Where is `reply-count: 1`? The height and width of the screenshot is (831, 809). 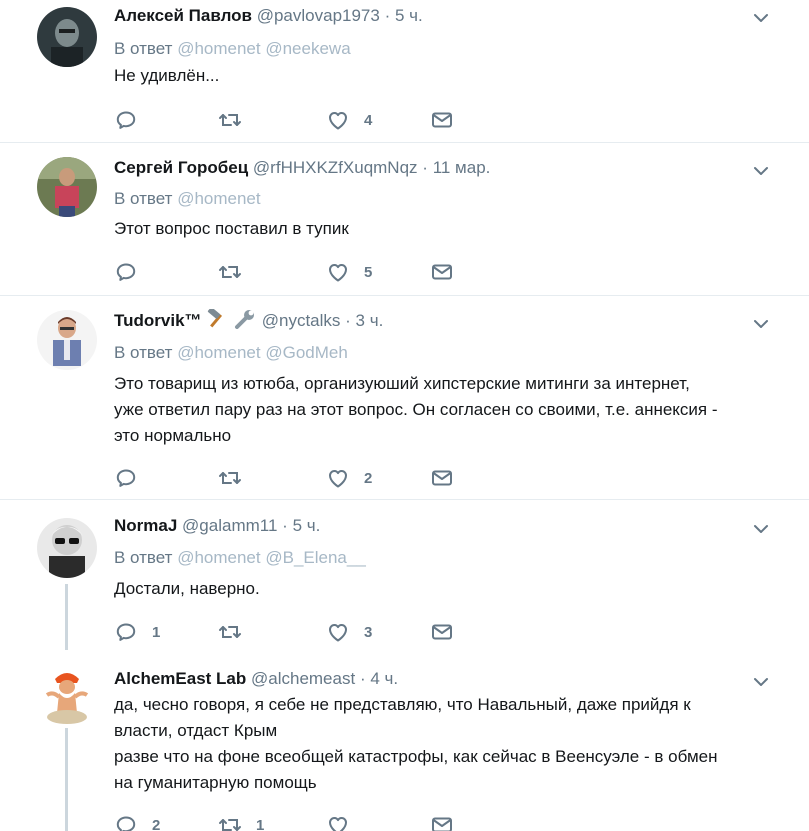 reply-count: 1 is located at coordinates (156, 632).